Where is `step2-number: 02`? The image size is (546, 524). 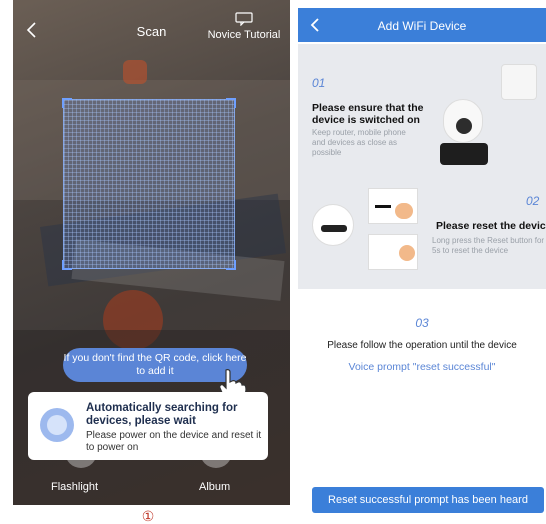
step2-number: 02 is located at coordinates (533, 201).